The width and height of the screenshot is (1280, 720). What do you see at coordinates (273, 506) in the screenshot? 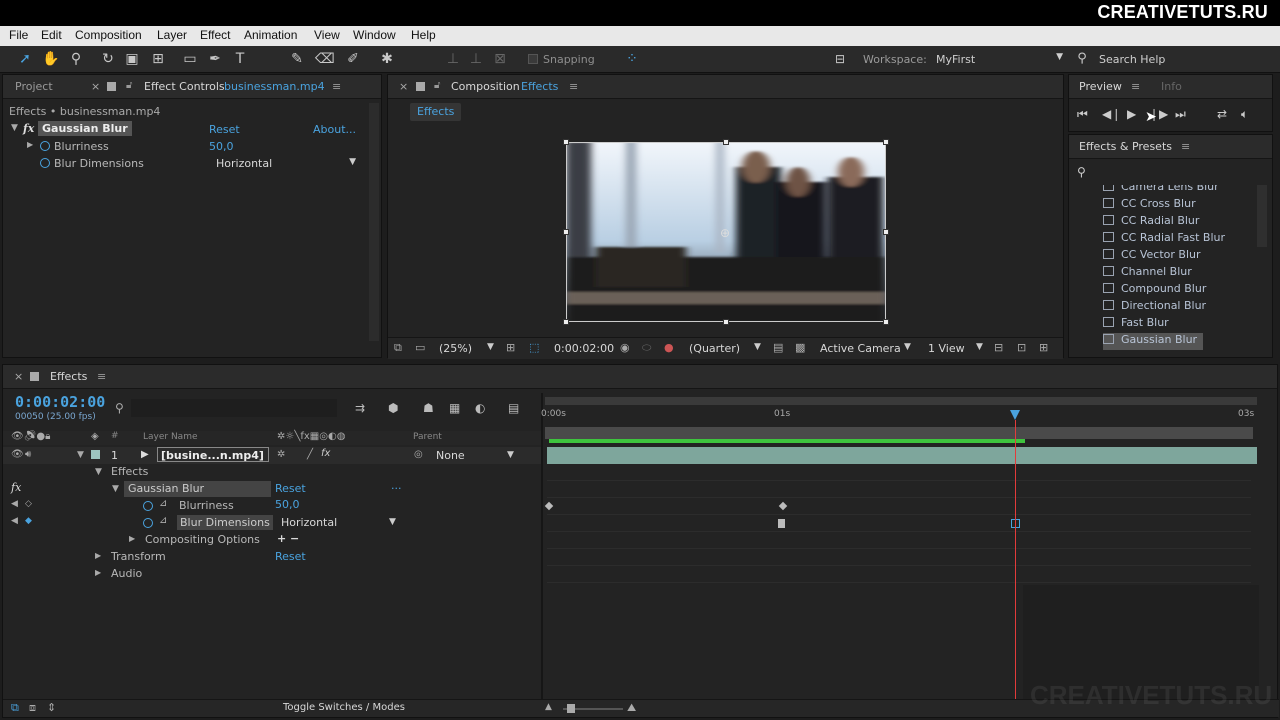
I see `blurriness-row: ◀ ◇ ⊿ Blurriness 50,0` at bounding box center [273, 506].